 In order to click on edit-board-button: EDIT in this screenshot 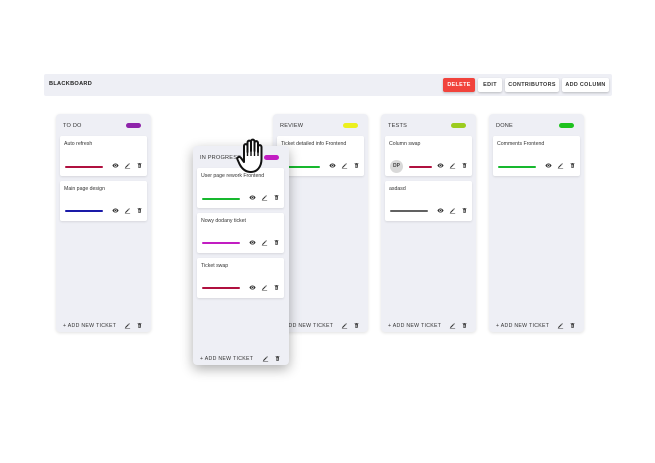, I will do `click(490, 85)`.